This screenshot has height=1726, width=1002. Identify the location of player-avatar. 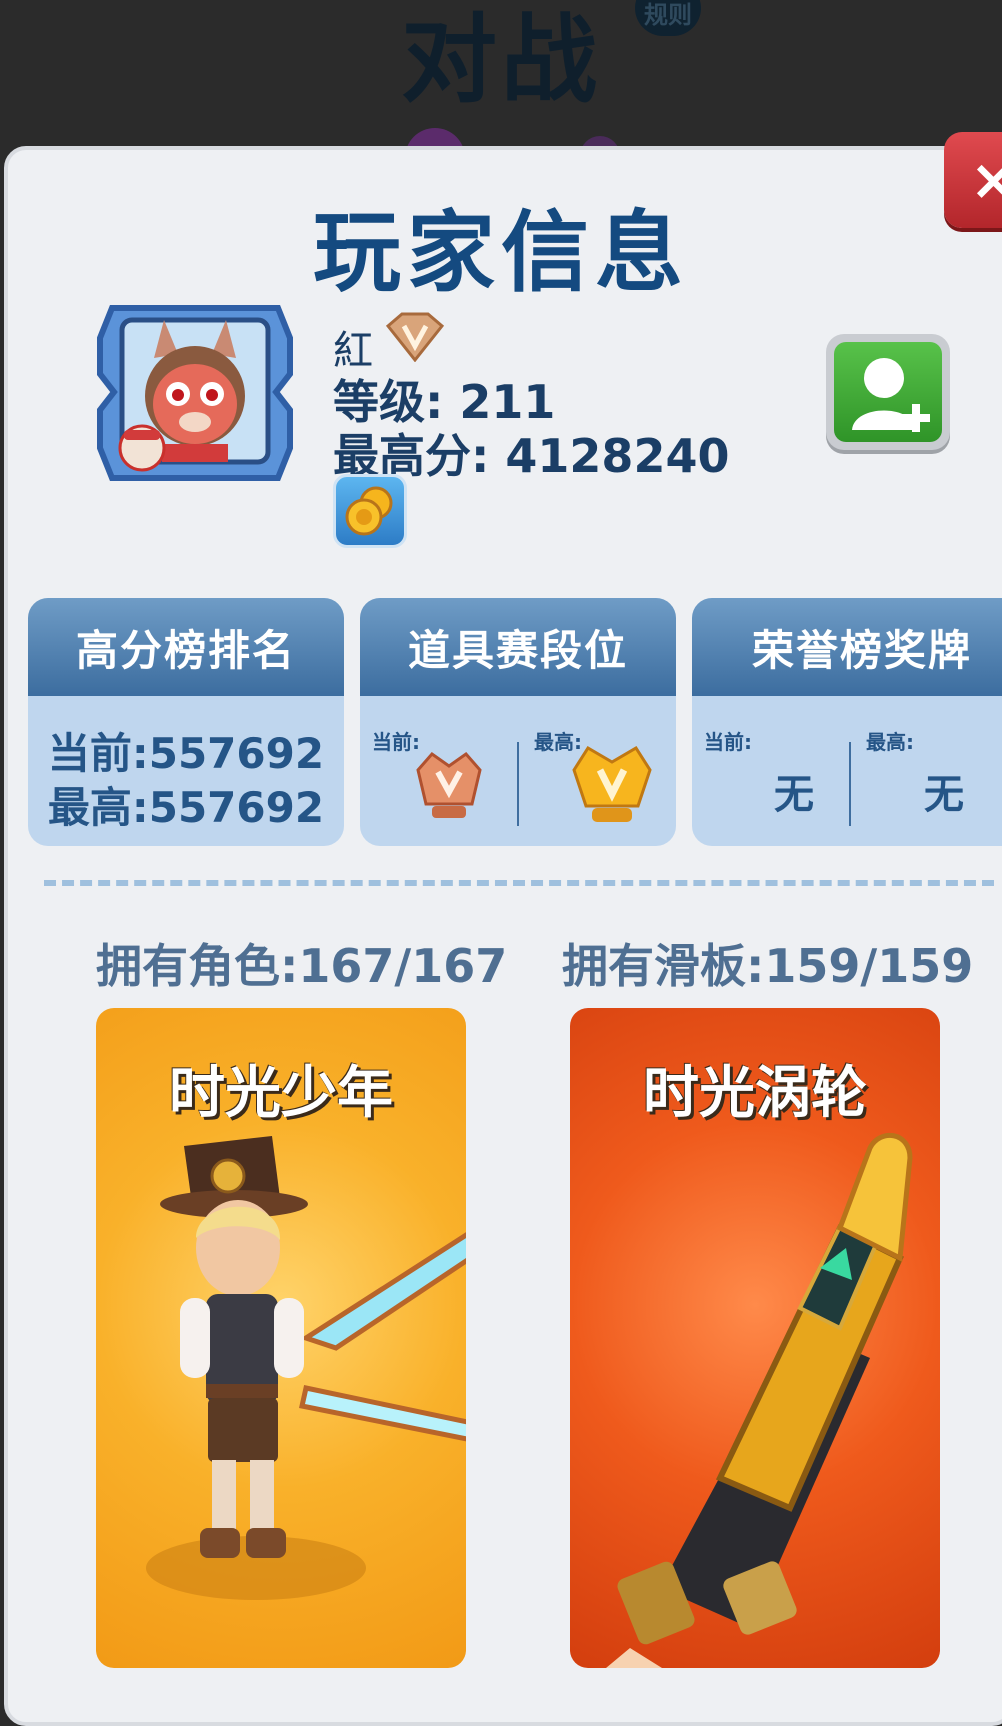
(195, 391).